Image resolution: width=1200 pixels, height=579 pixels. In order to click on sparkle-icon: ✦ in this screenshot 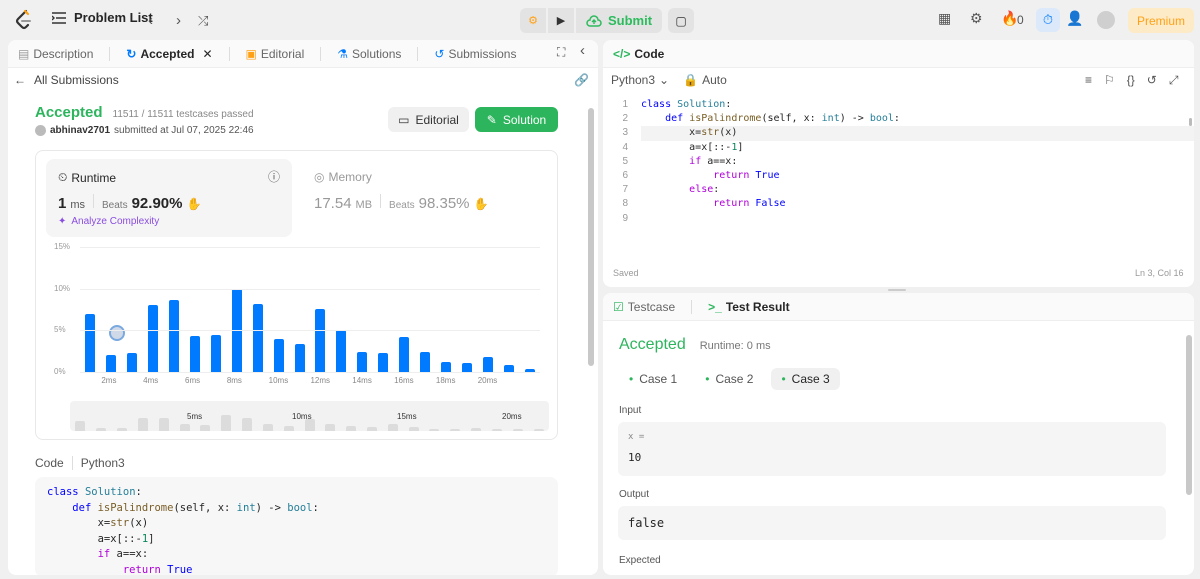, I will do `click(62, 221)`.